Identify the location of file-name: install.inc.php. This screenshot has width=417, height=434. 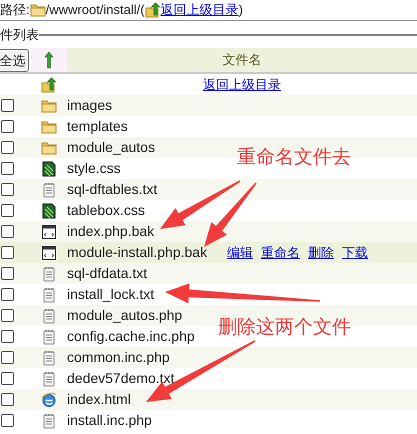
(109, 420).